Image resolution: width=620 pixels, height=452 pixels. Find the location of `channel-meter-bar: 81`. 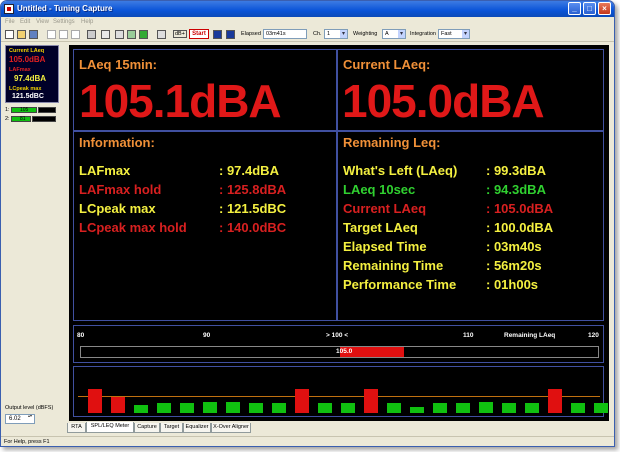

channel-meter-bar: 81 is located at coordinates (21, 119).